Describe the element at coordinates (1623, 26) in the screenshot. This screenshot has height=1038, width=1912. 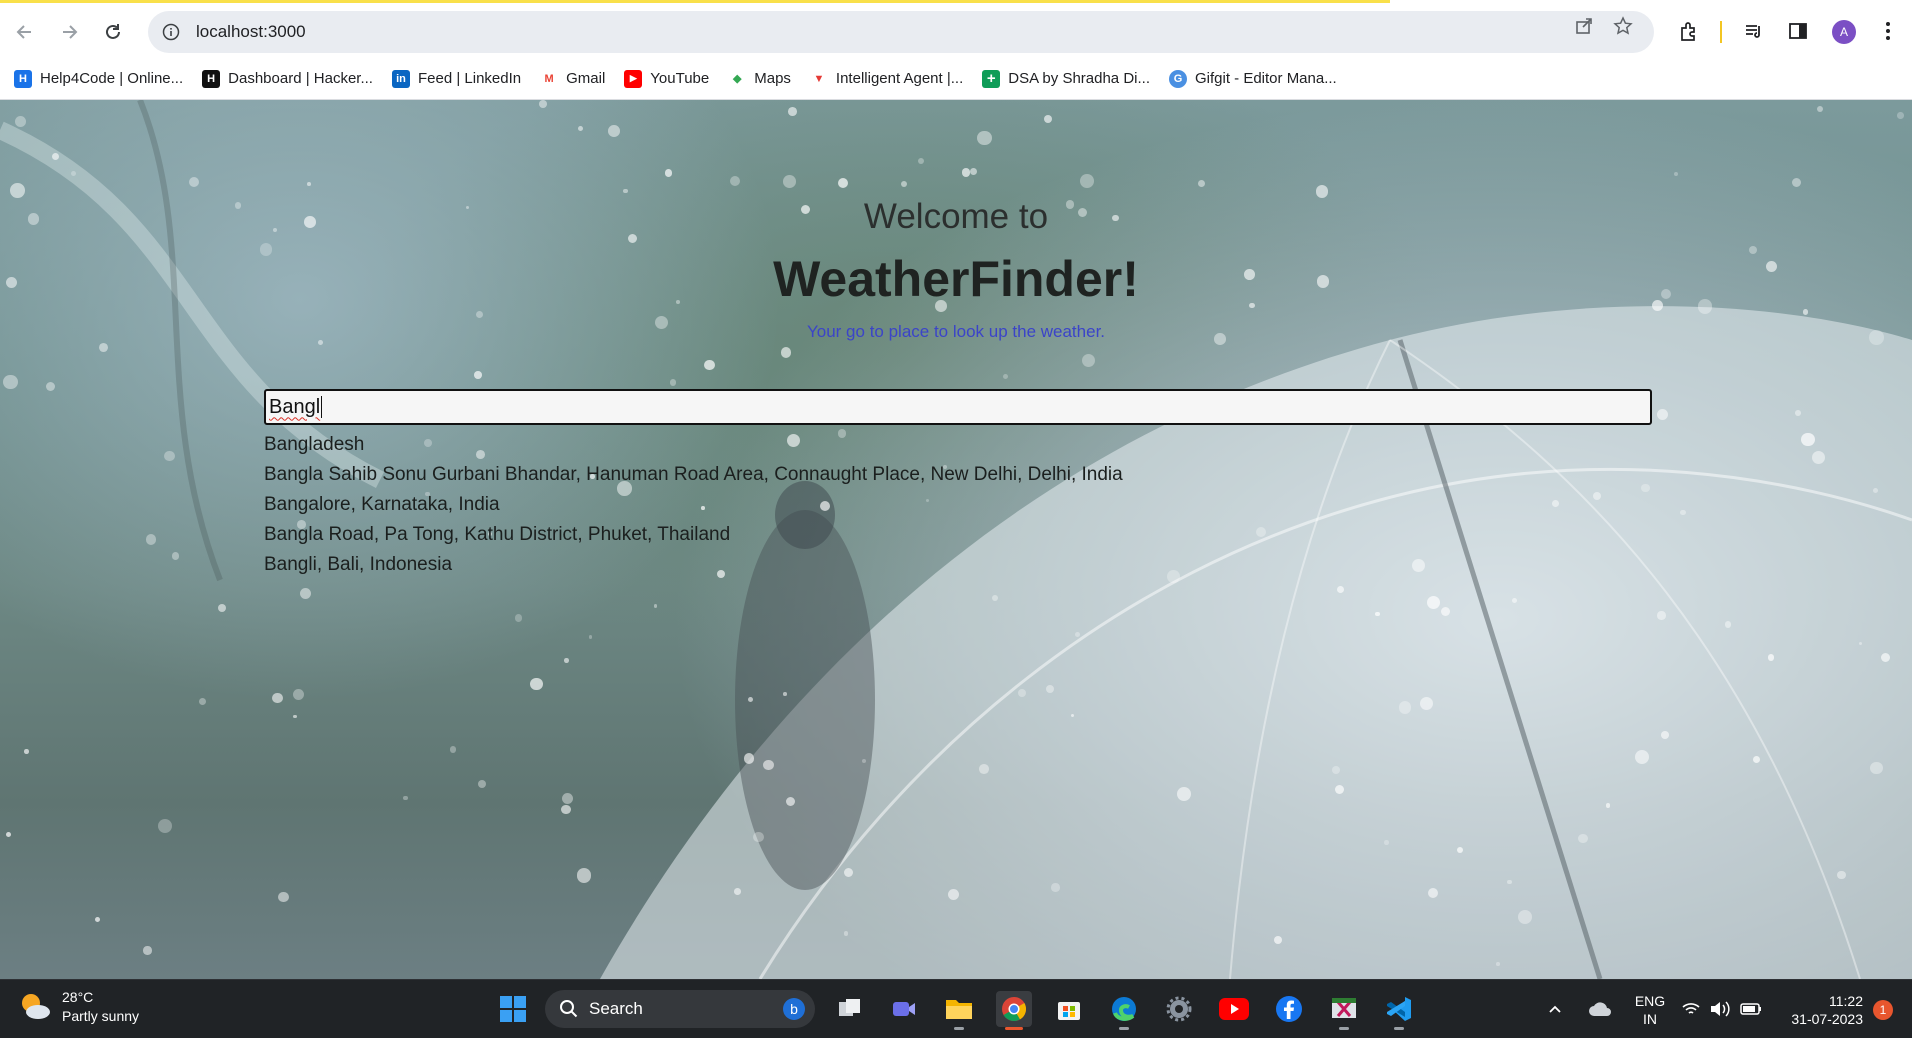
I see `bookmark-star-icon` at that location.